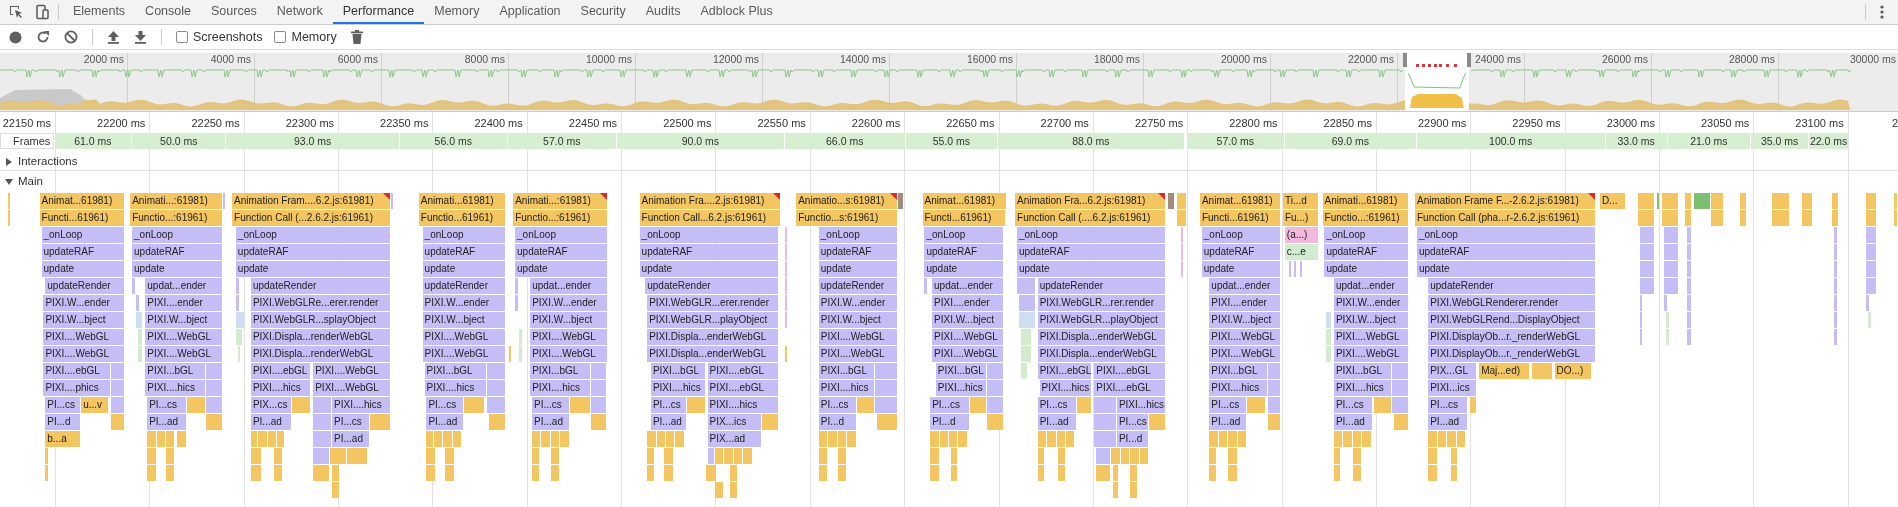 The width and height of the screenshot is (1898, 507). What do you see at coordinates (461, 218) in the screenshot?
I see `flame-block: Functio...61961)` at bounding box center [461, 218].